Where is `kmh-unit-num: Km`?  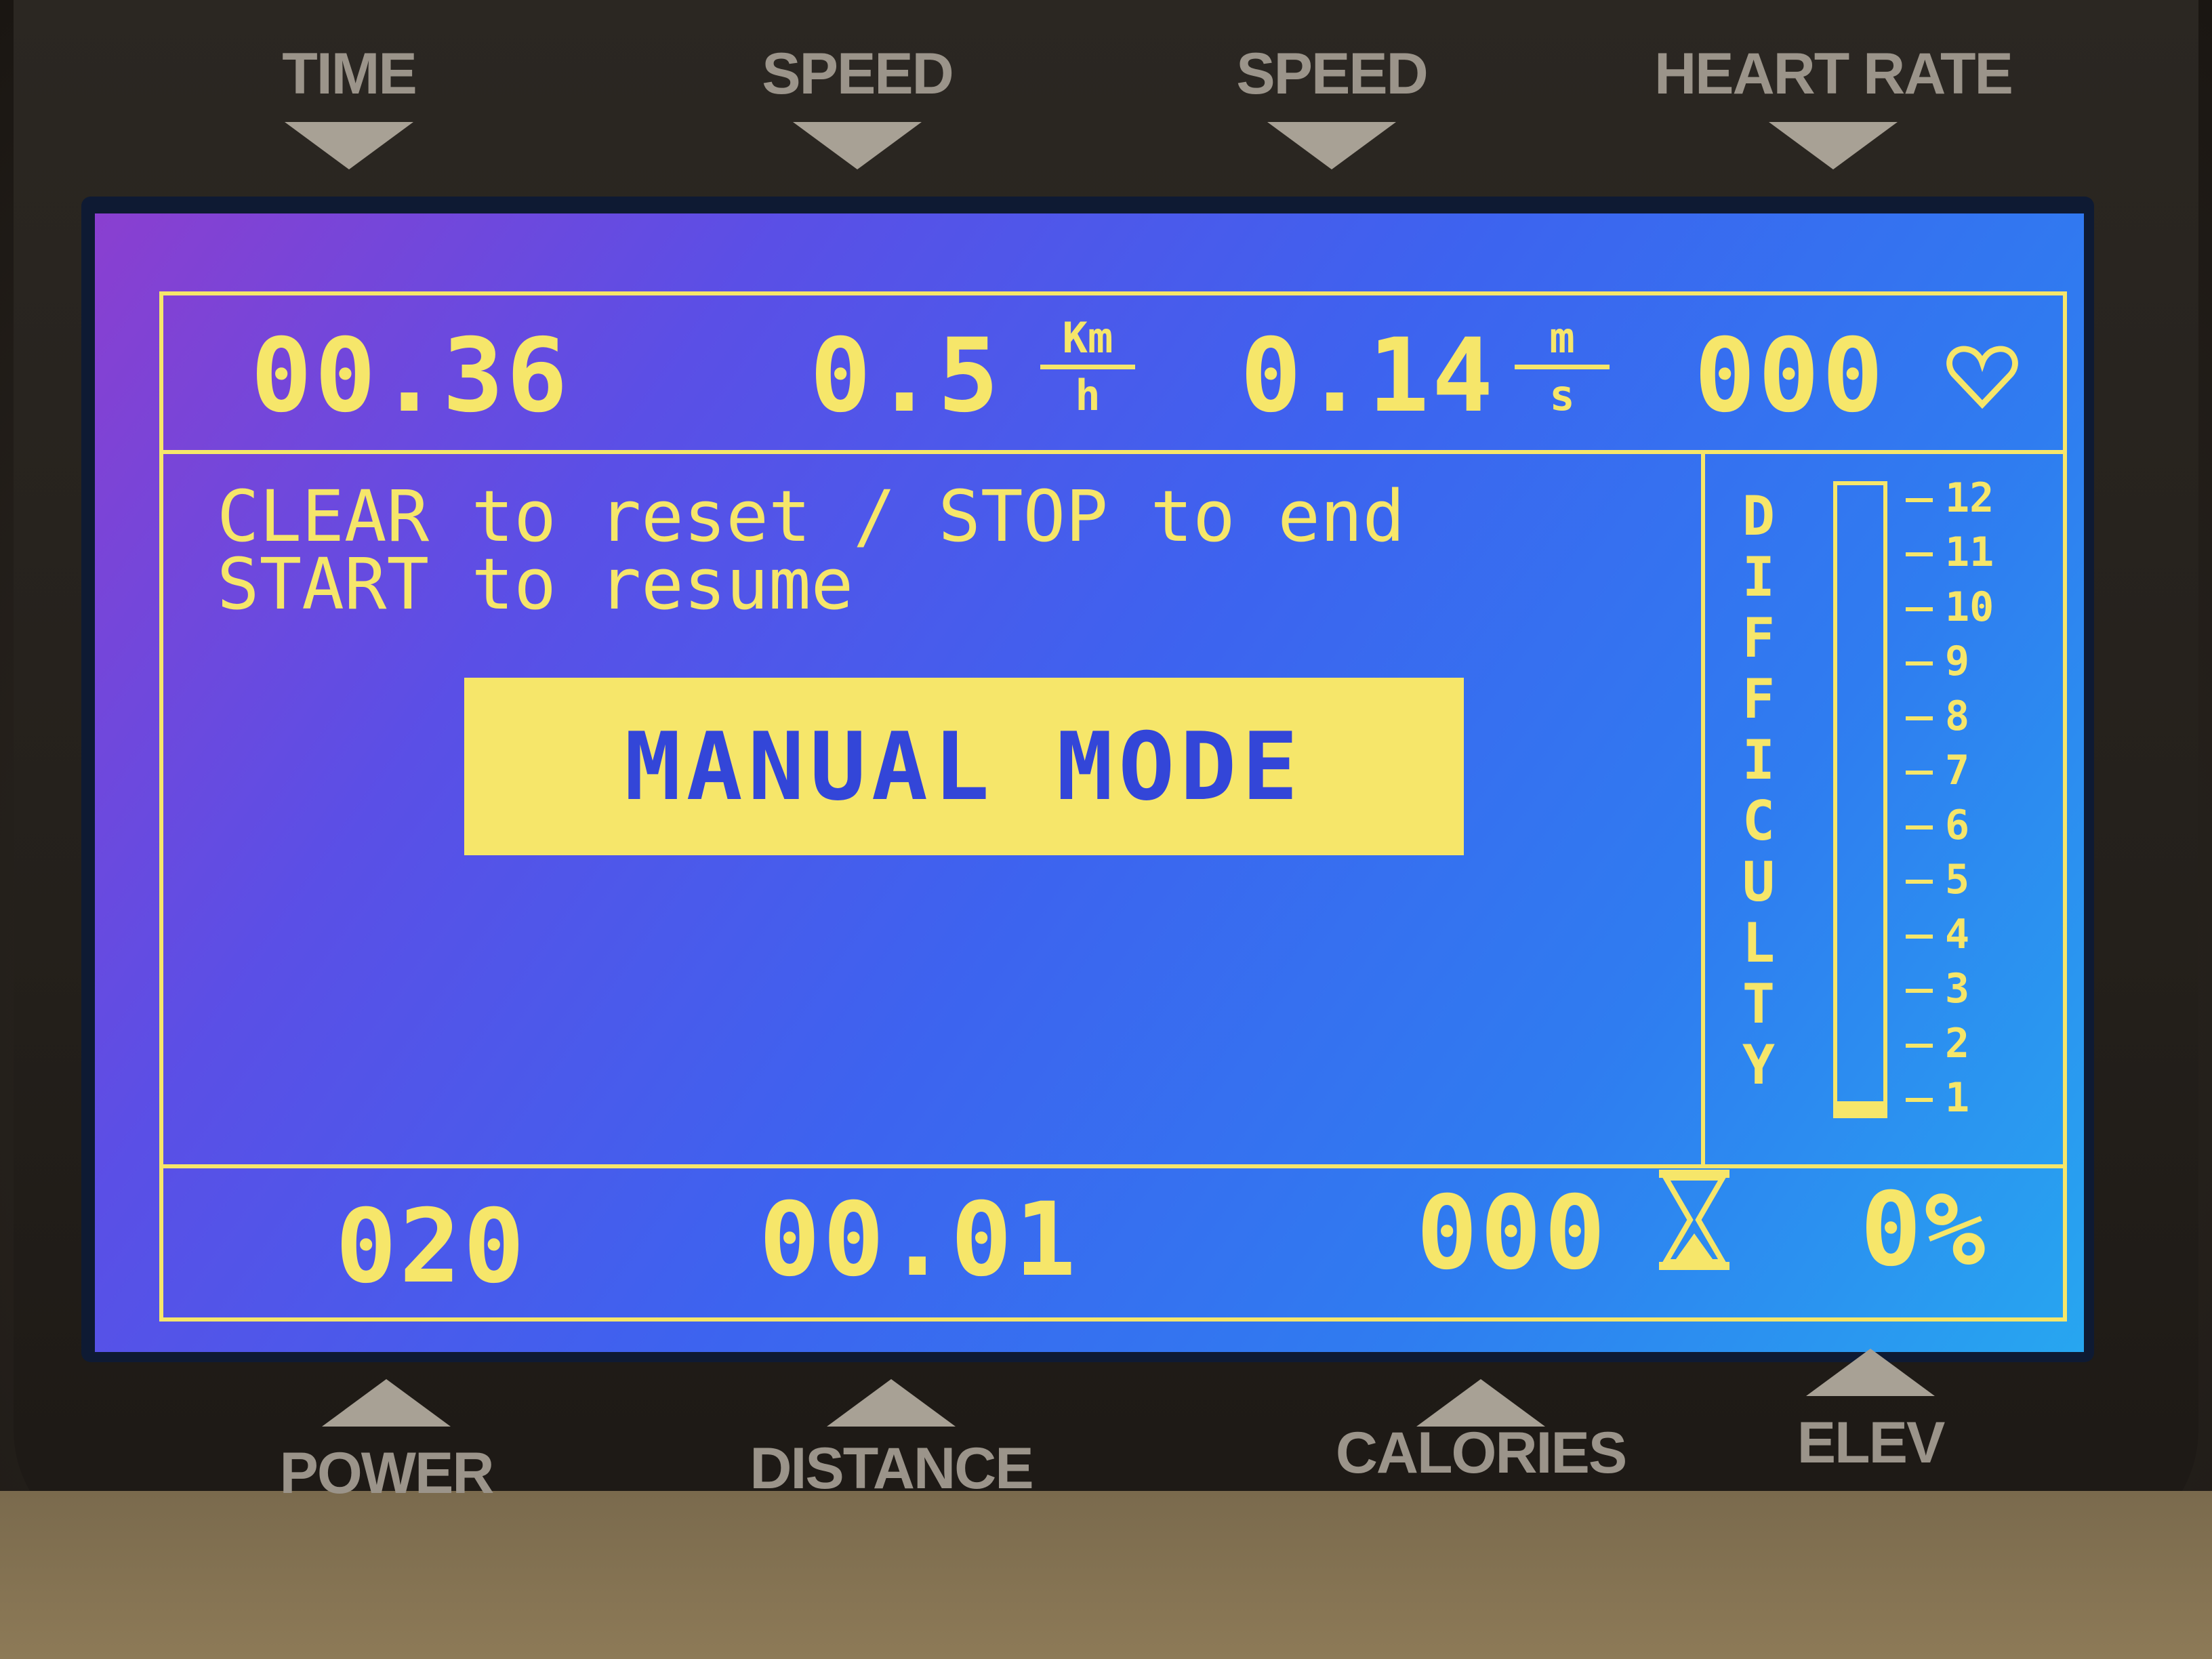
kmh-unit-num: Km is located at coordinates (1088, 338).